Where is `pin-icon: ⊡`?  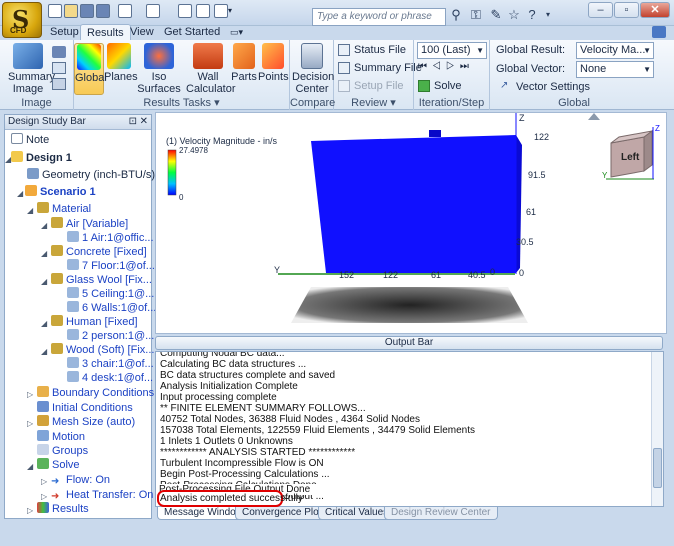 pin-icon: ⊡ is located at coordinates (133, 122).